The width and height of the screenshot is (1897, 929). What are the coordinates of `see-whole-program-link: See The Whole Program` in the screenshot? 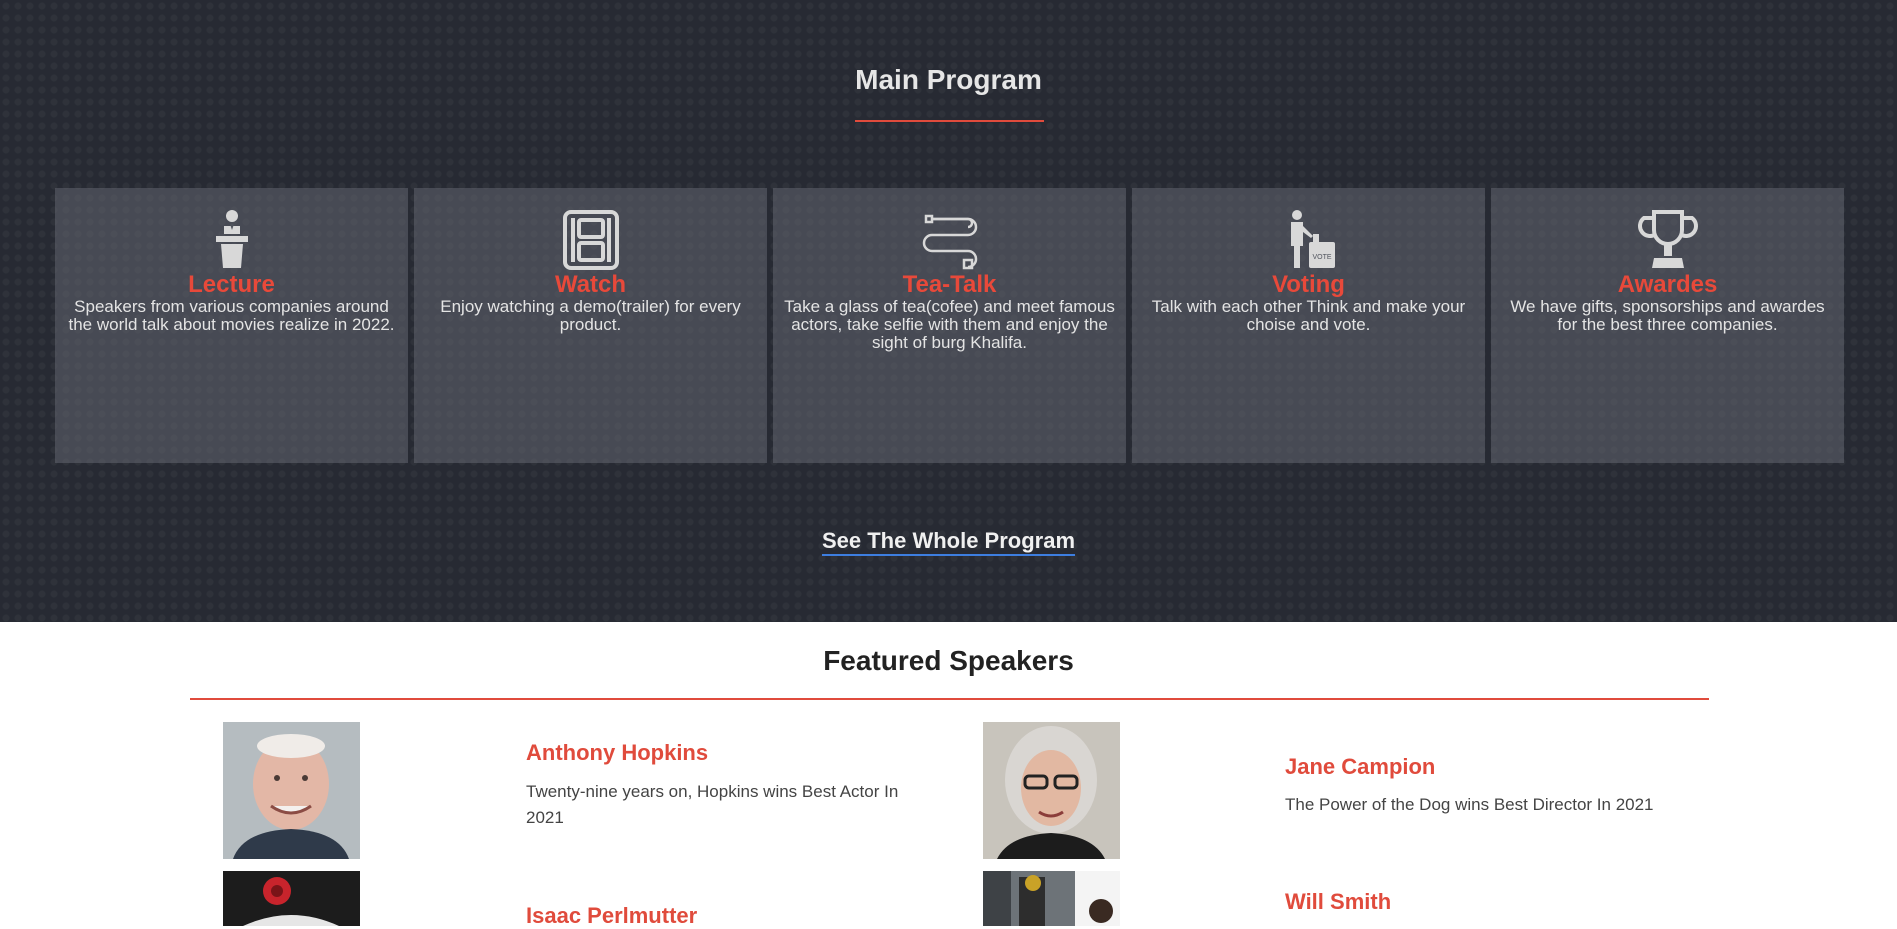 It's located at (948, 542).